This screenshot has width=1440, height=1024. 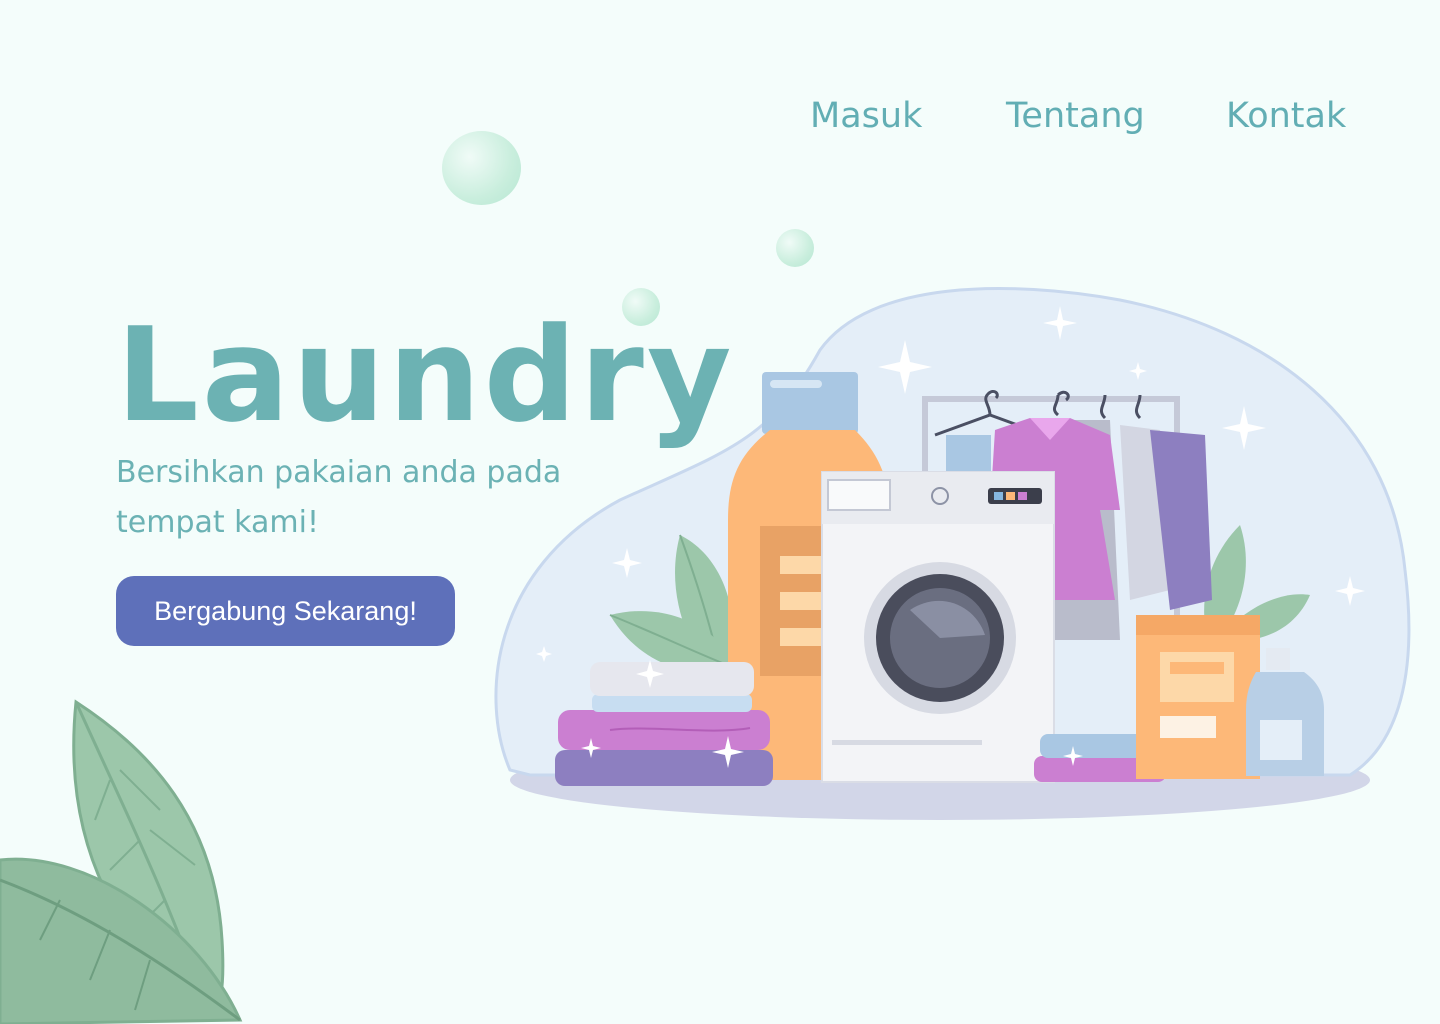 What do you see at coordinates (1075, 116) in the screenshot?
I see `nav-link-tentang: Tentang` at bounding box center [1075, 116].